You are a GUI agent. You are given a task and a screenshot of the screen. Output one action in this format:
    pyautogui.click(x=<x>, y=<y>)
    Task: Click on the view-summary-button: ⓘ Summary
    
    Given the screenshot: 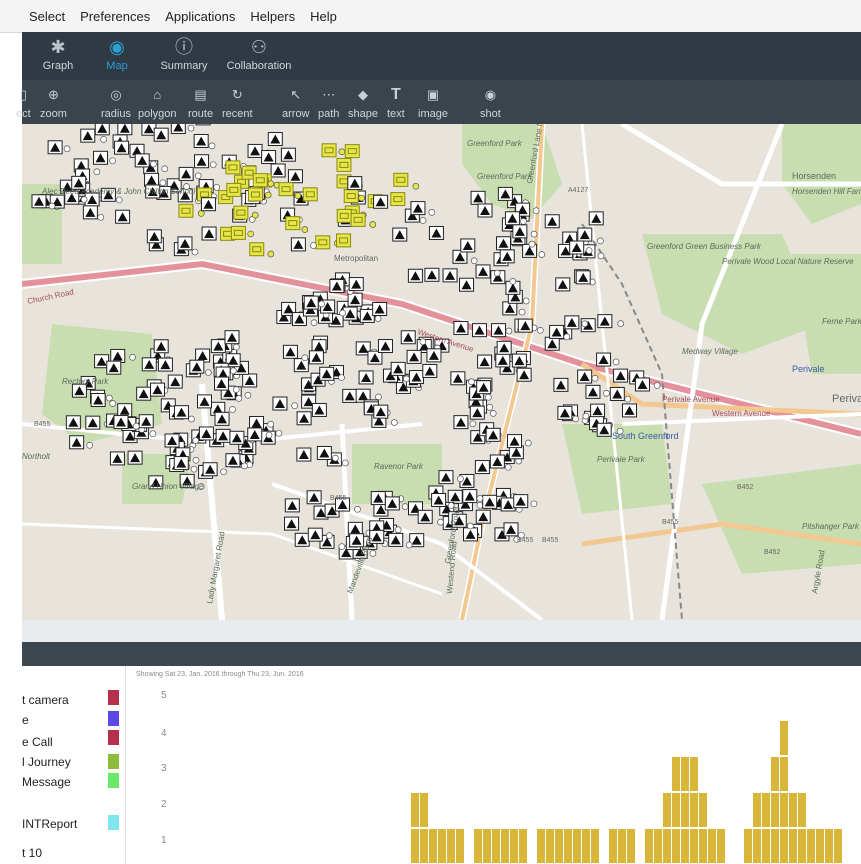 What is the action you would take?
    pyautogui.click(x=184, y=57)
    